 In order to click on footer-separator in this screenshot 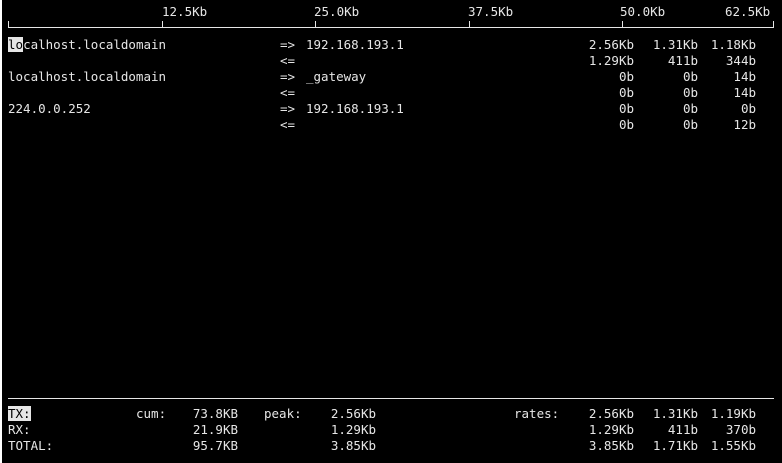, I will do `click(391, 398)`.